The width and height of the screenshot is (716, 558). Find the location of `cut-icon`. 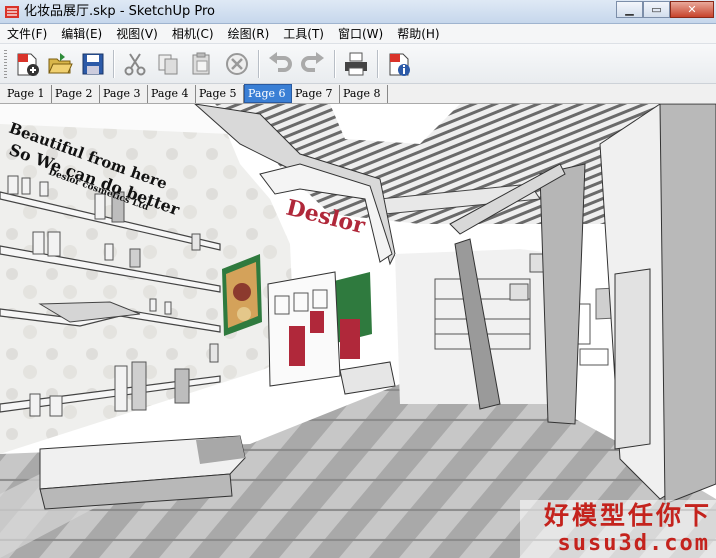

cut-icon is located at coordinates (135, 64).